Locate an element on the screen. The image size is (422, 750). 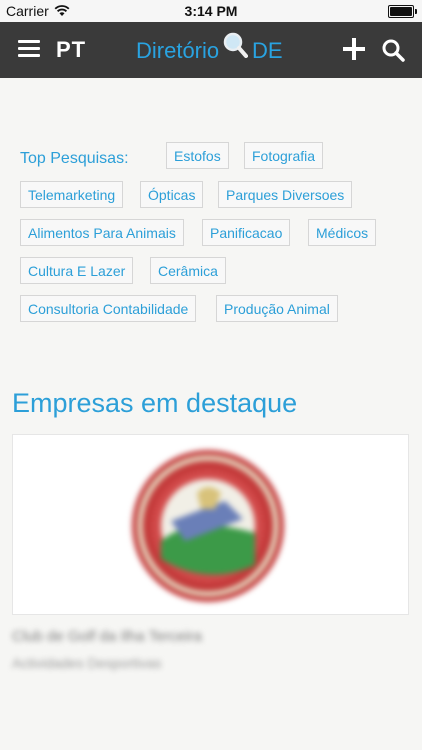
search-icon is located at coordinates (393, 50).